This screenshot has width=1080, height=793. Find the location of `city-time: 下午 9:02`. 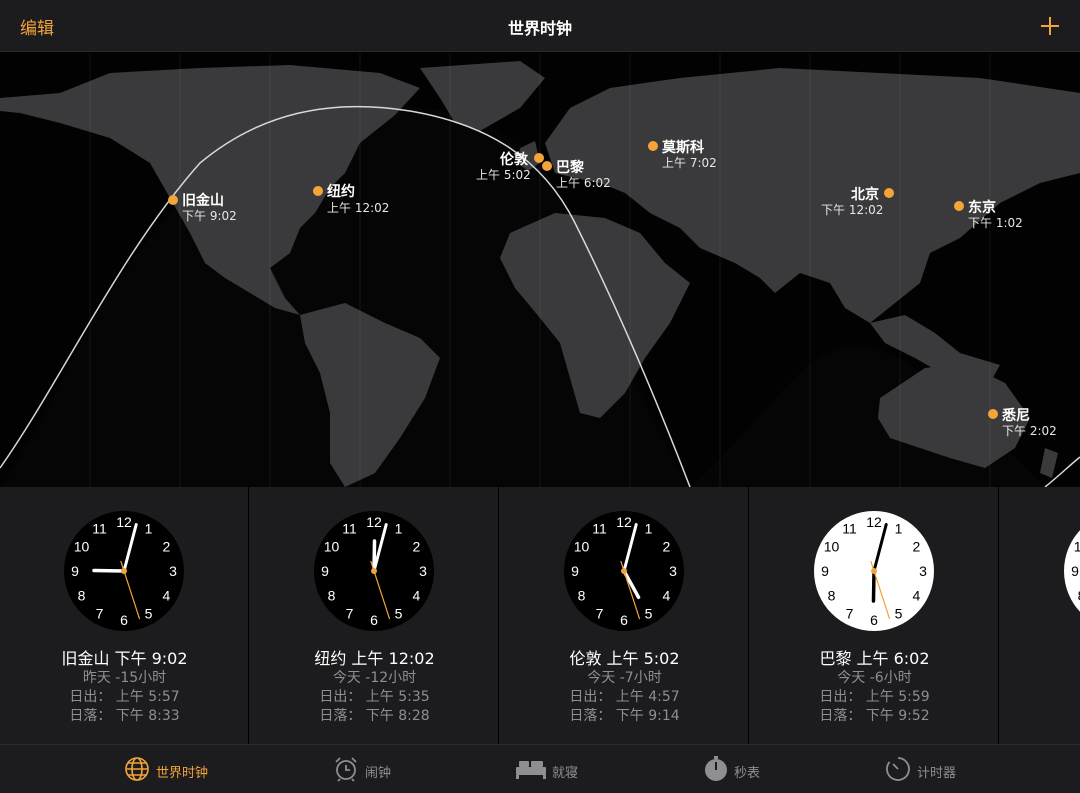

city-time: 下午 9:02 is located at coordinates (209, 216).